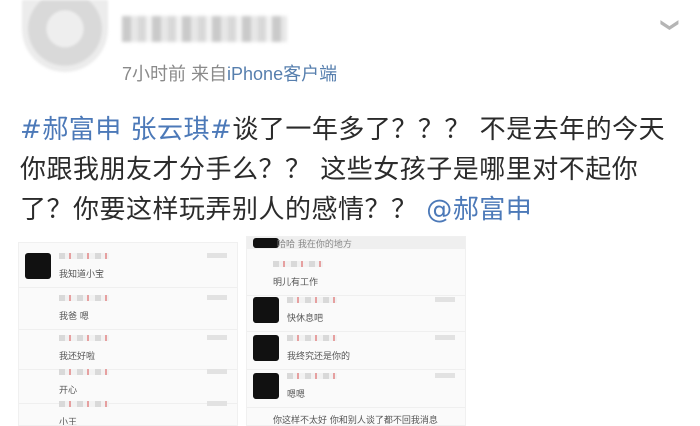  I want to click on mention-link: @郝富申, so click(479, 210).